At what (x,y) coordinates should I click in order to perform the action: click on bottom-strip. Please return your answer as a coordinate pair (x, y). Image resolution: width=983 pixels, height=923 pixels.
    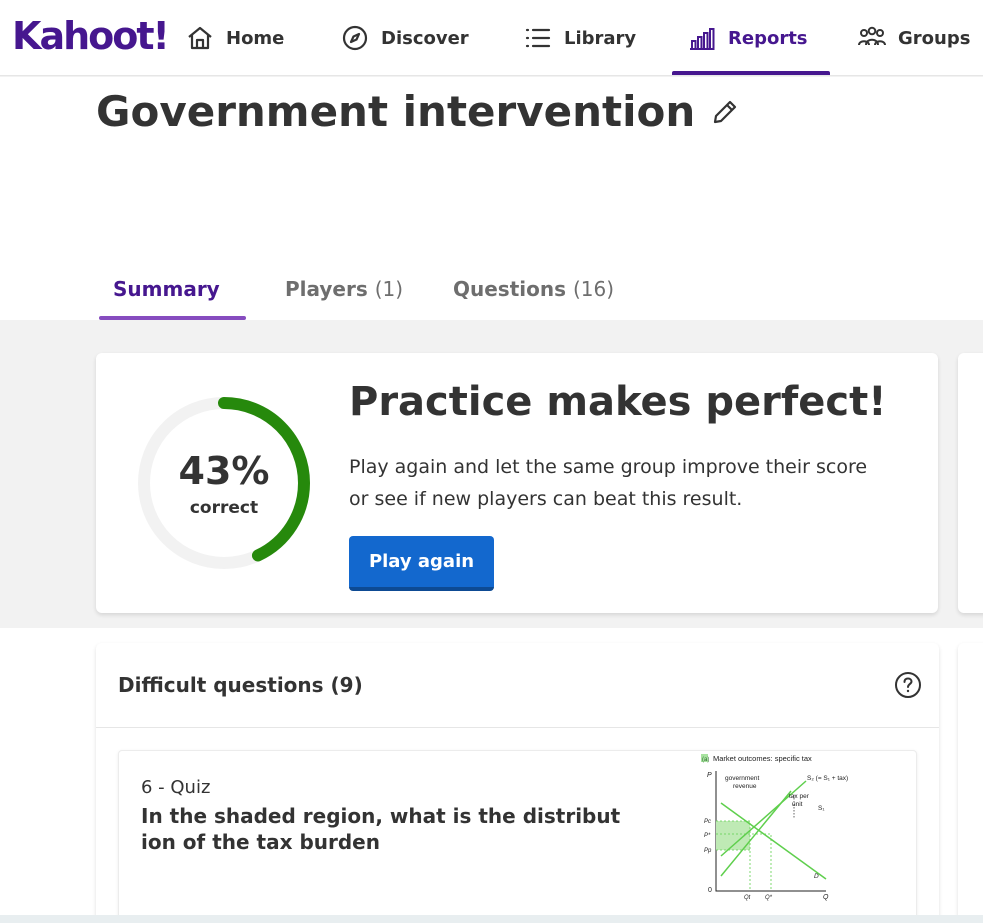
    Looking at the image, I should click on (491, 919).